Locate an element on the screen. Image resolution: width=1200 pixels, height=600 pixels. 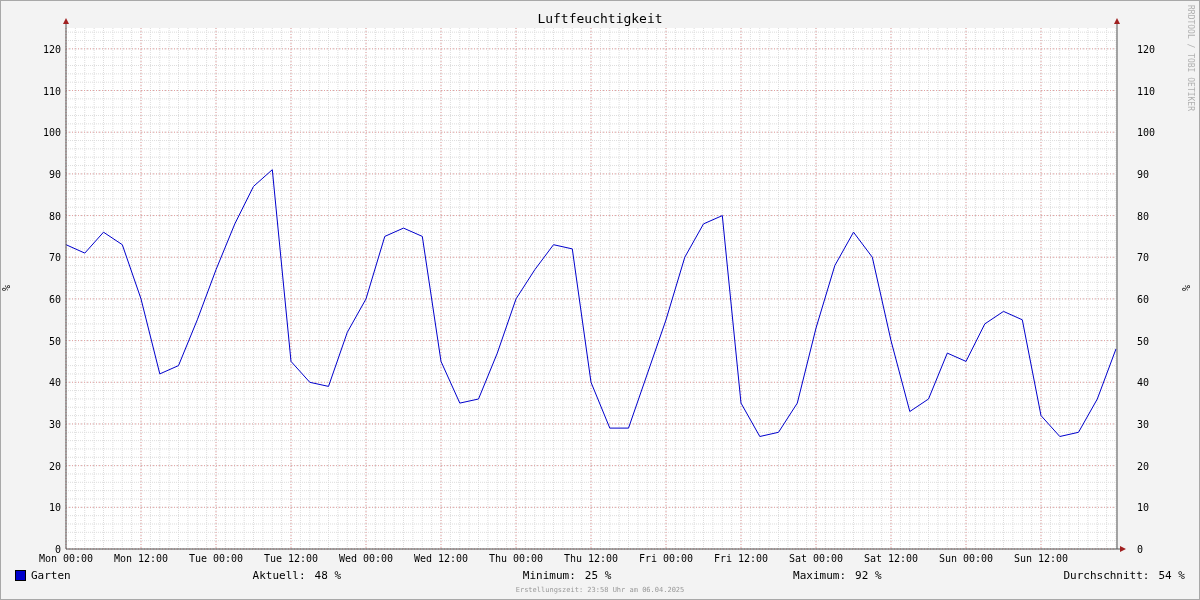
tick-label: Fri 00:00 is located at coordinates (666, 558).